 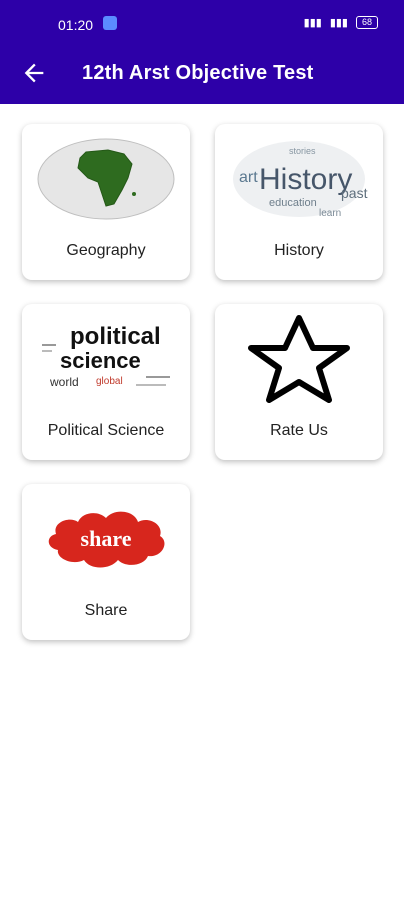 What do you see at coordinates (299, 359) in the screenshot?
I see `star-outline-icon` at bounding box center [299, 359].